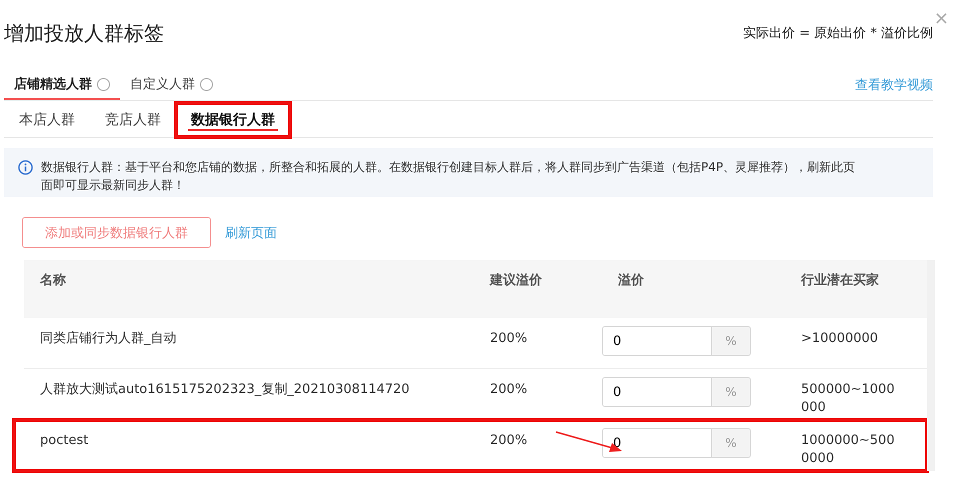  What do you see at coordinates (631, 281) in the screenshot?
I see `column-header: 溢价` at bounding box center [631, 281].